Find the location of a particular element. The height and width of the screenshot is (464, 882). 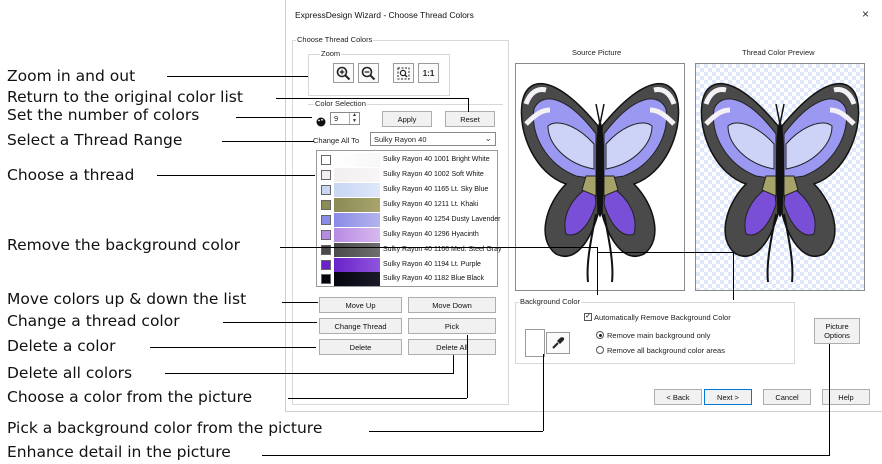

eyedropper-icon is located at coordinates (558, 343).